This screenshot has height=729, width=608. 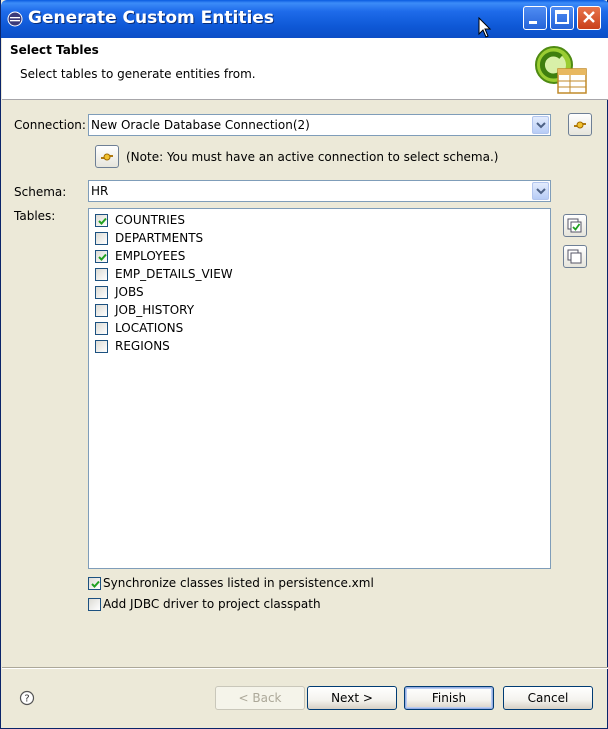 I want to click on next-button: Next >, so click(x=352, y=698).